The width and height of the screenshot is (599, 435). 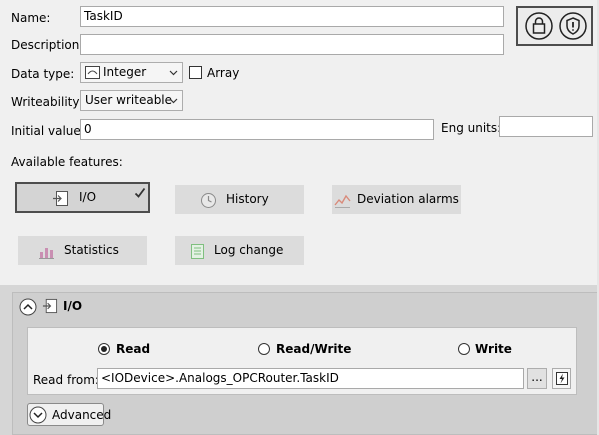 I want to click on history-feature-button: History, so click(x=239, y=199).